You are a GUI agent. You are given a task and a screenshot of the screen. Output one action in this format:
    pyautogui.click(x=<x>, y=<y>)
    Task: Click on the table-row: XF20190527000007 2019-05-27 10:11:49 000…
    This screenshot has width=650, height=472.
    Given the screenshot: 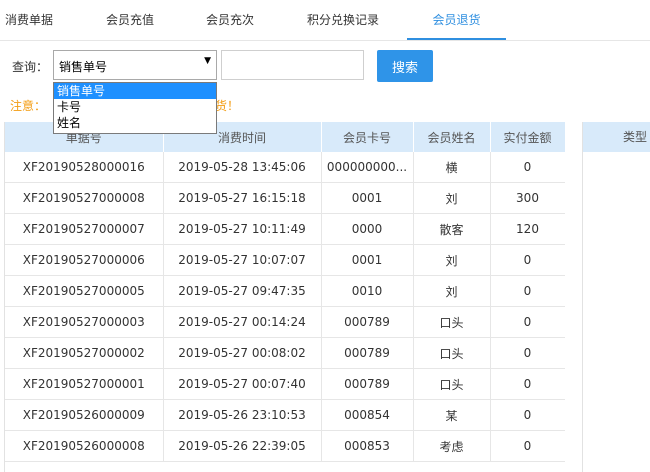 What is the action you would take?
    pyautogui.click(x=285, y=229)
    